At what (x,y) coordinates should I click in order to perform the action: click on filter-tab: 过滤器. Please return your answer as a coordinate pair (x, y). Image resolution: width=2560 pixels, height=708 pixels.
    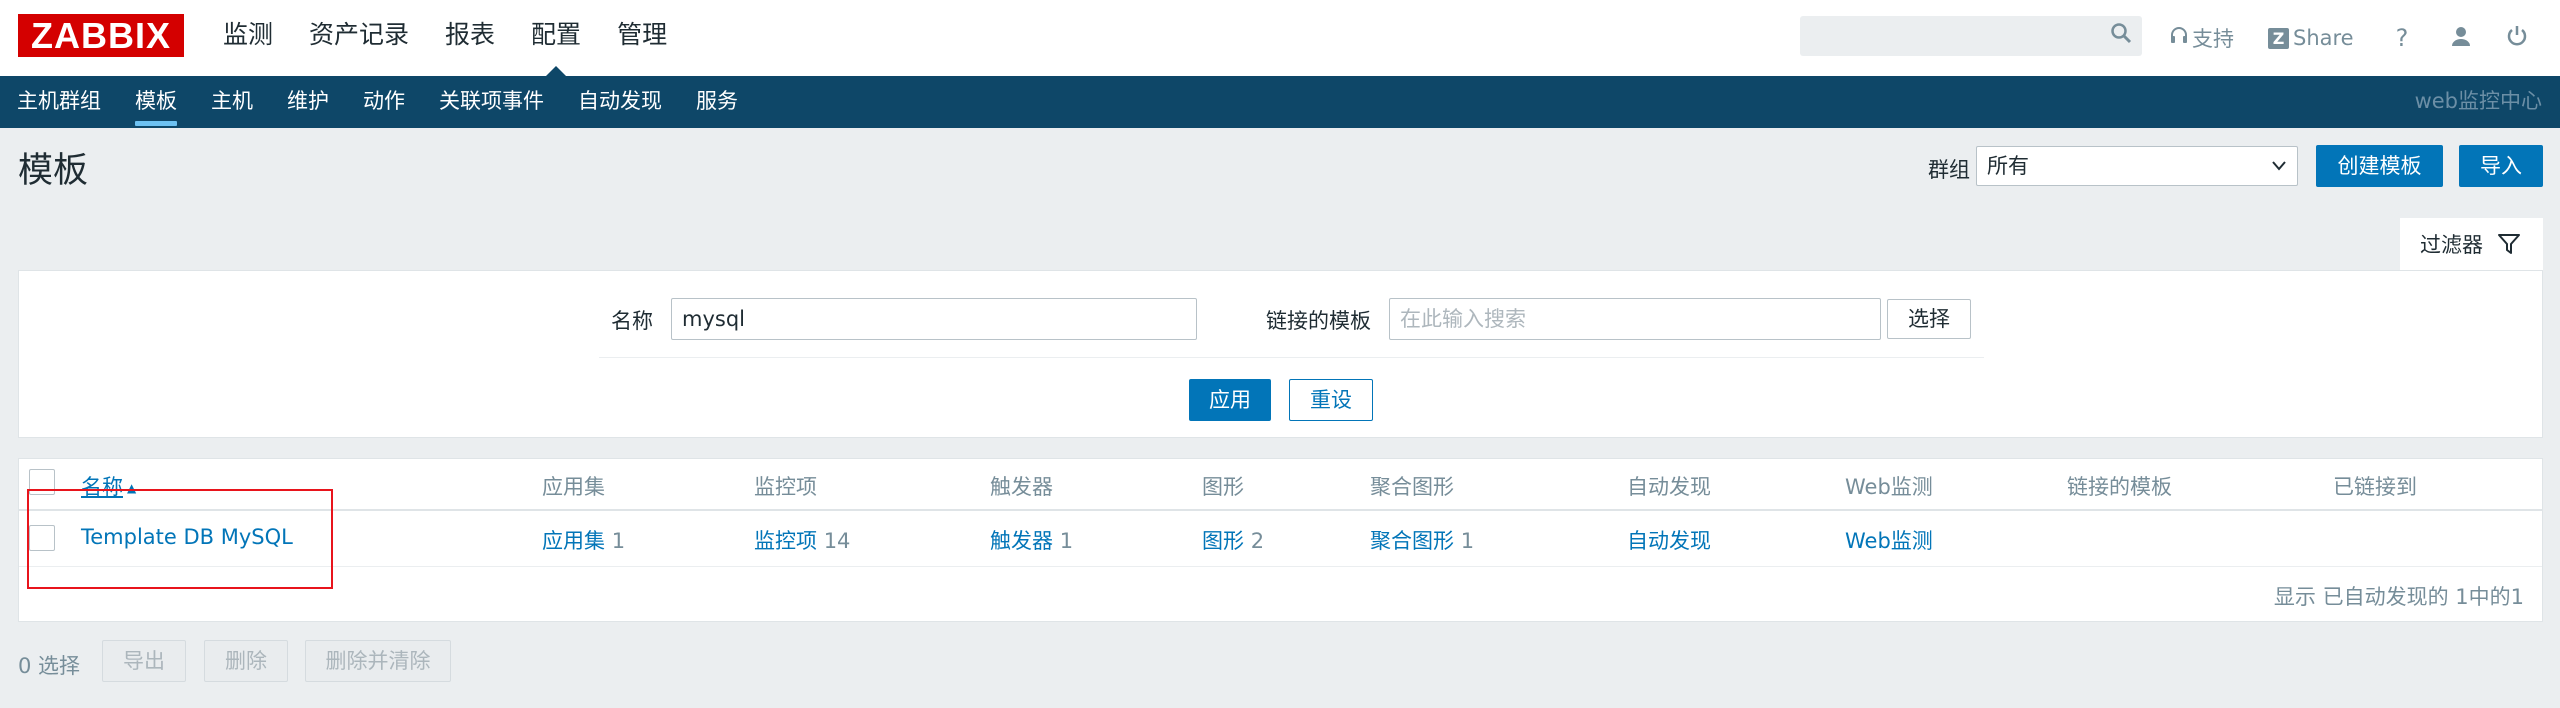
    Looking at the image, I should click on (2471, 244).